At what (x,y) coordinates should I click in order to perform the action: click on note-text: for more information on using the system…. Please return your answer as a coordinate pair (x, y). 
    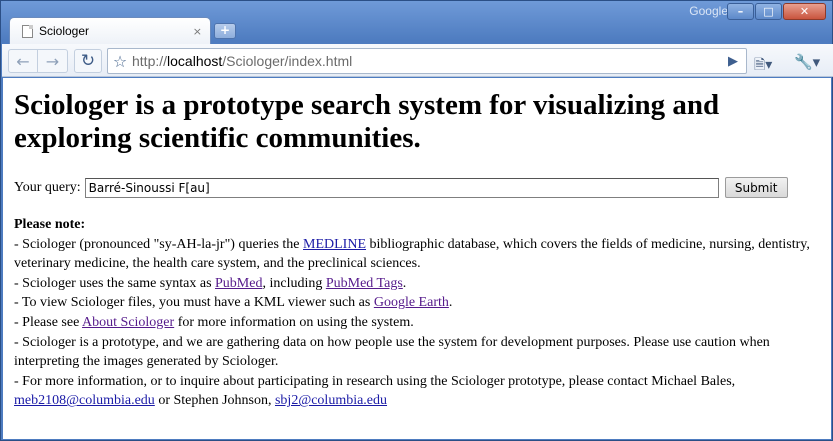
    Looking at the image, I should click on (294, 322).